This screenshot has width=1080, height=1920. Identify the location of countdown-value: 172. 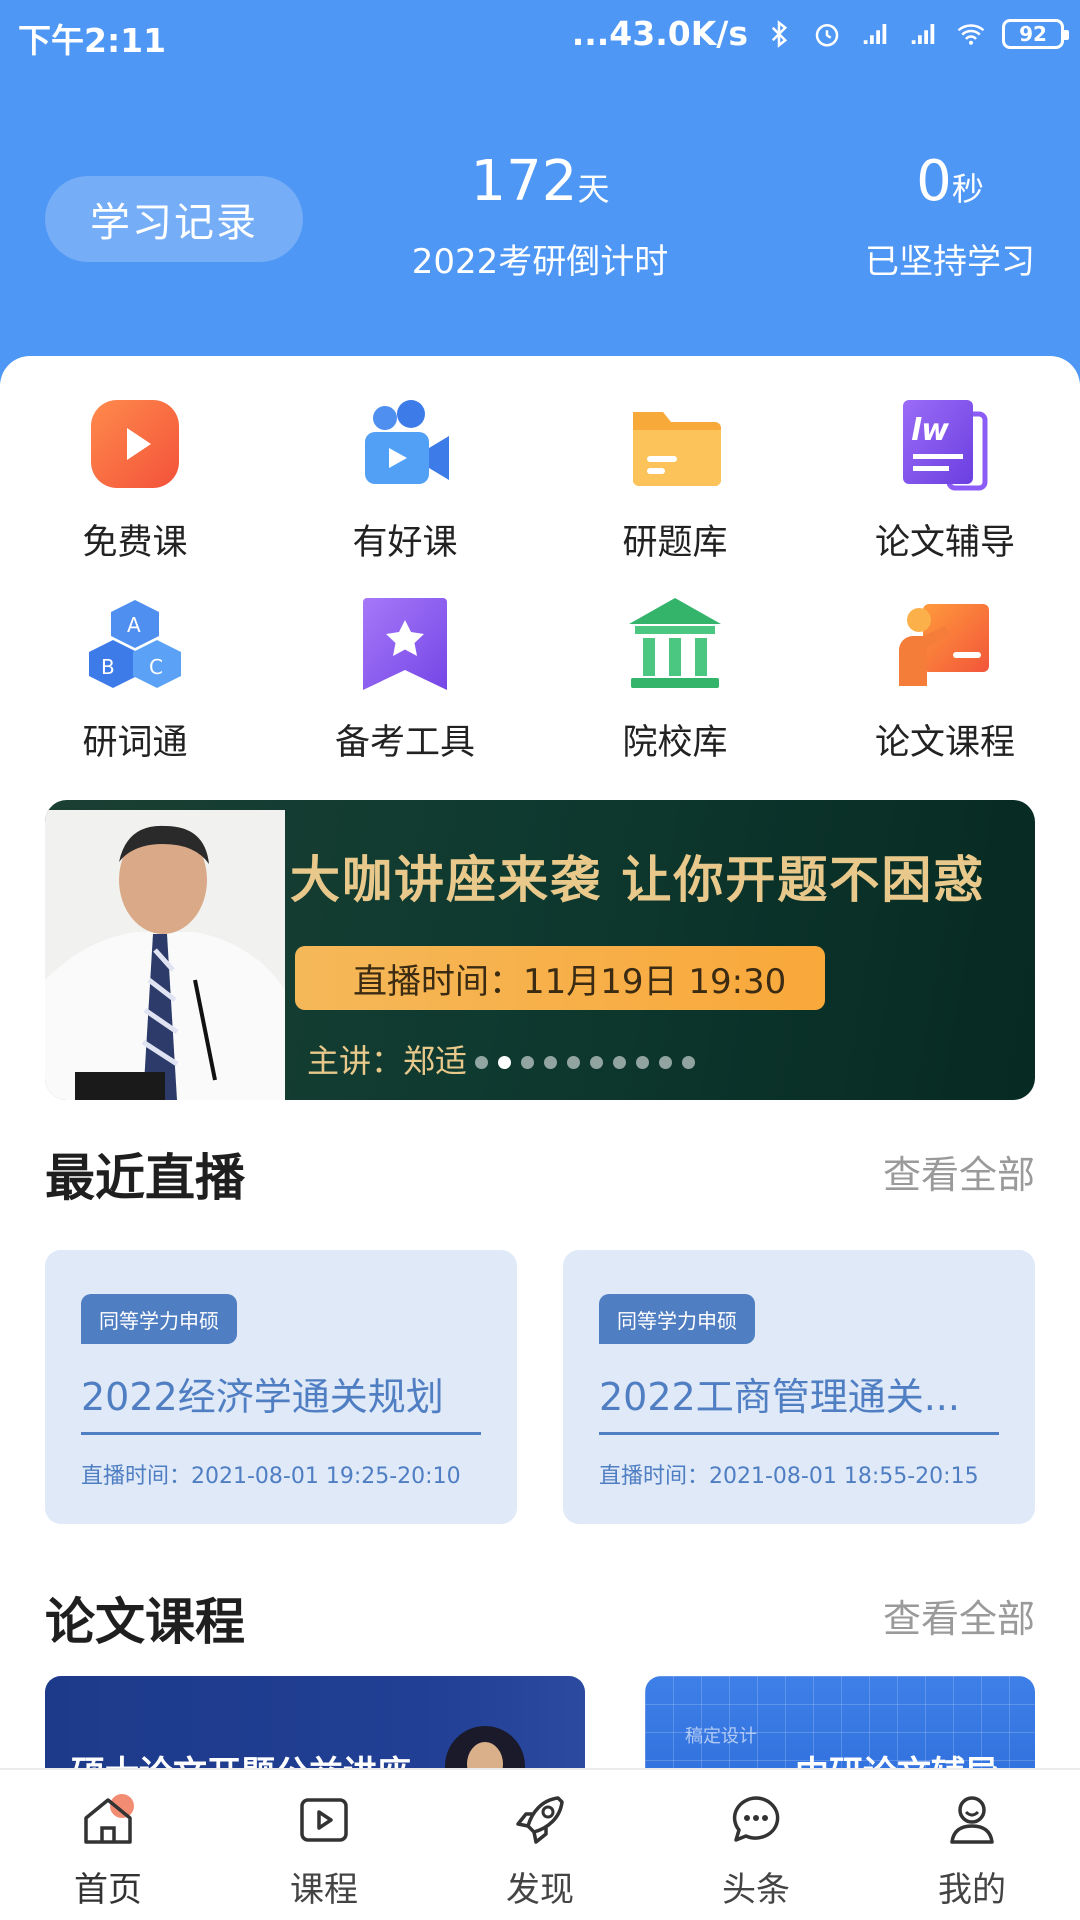
(524, 181).